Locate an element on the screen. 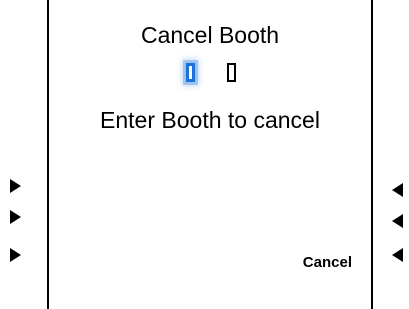 This screenshot has width=409, height=309. right-softkey-2-arrow-icon is located at coordinates (397, 221).